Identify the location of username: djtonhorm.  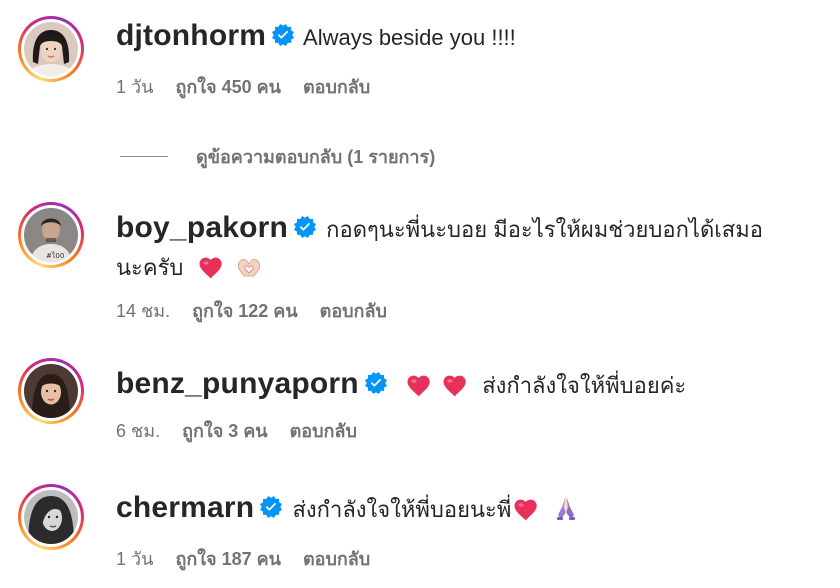
(191, 35).